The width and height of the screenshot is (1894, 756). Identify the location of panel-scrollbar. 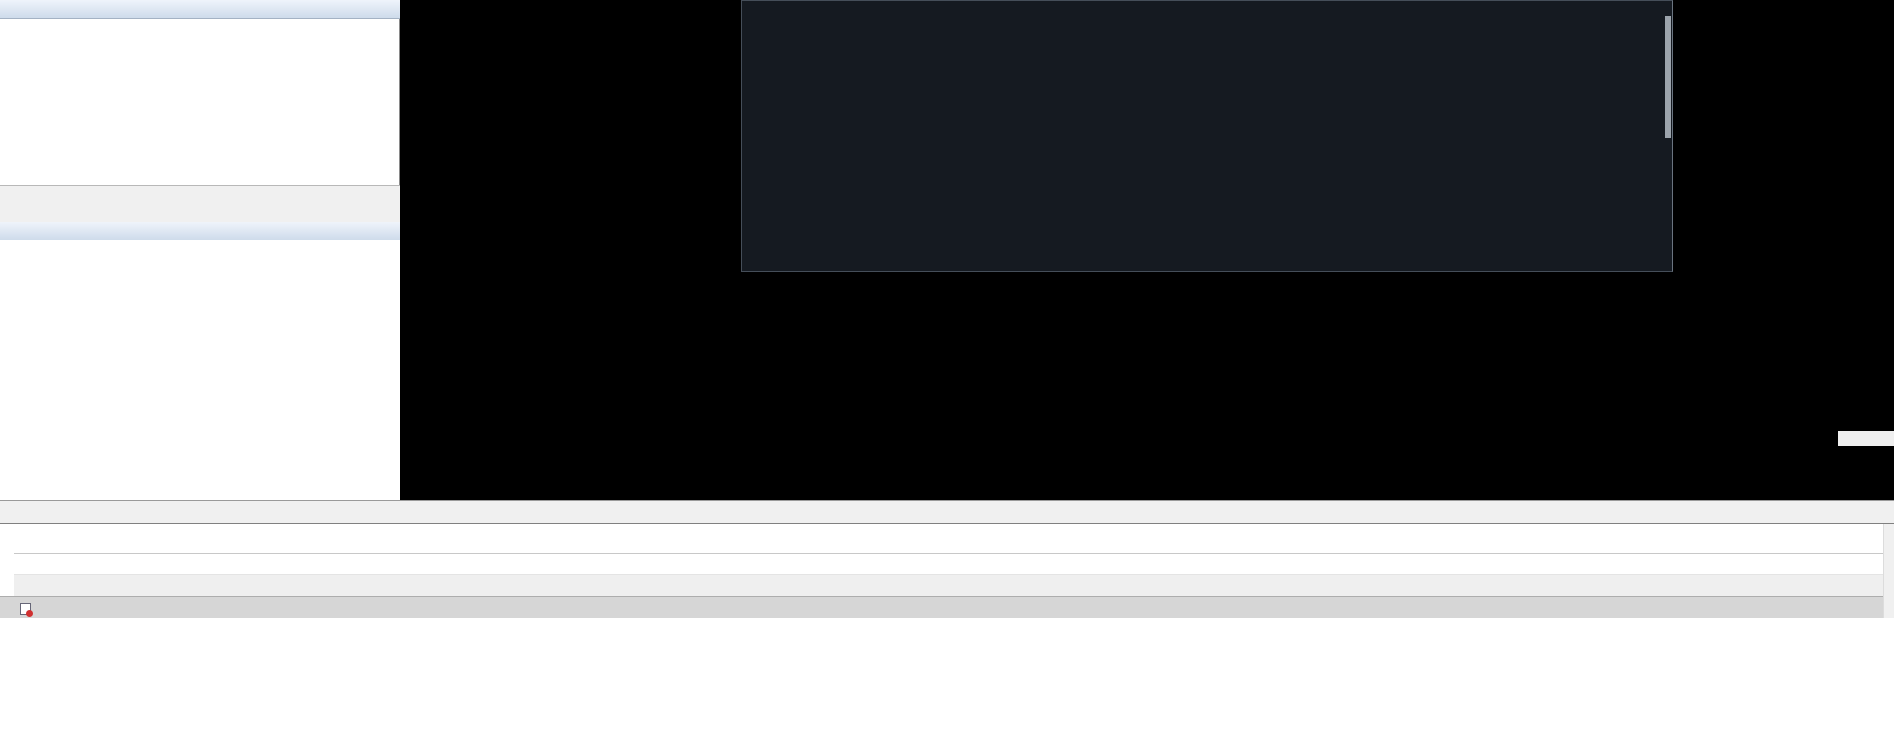
(1668, 77).